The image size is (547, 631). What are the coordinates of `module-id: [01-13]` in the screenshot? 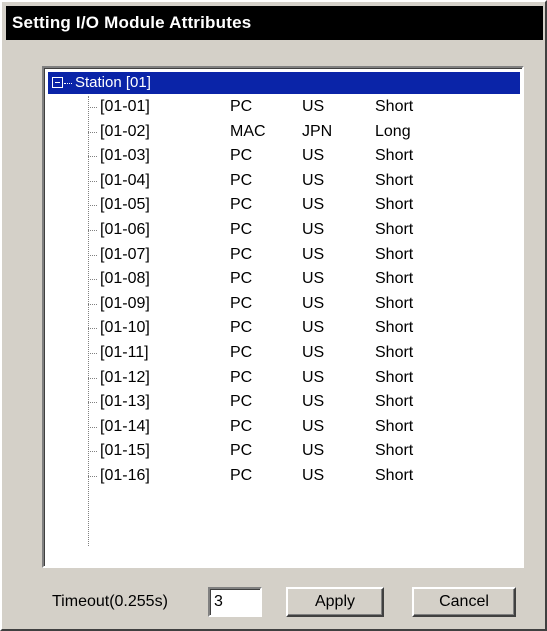 It's located at (125, 402).